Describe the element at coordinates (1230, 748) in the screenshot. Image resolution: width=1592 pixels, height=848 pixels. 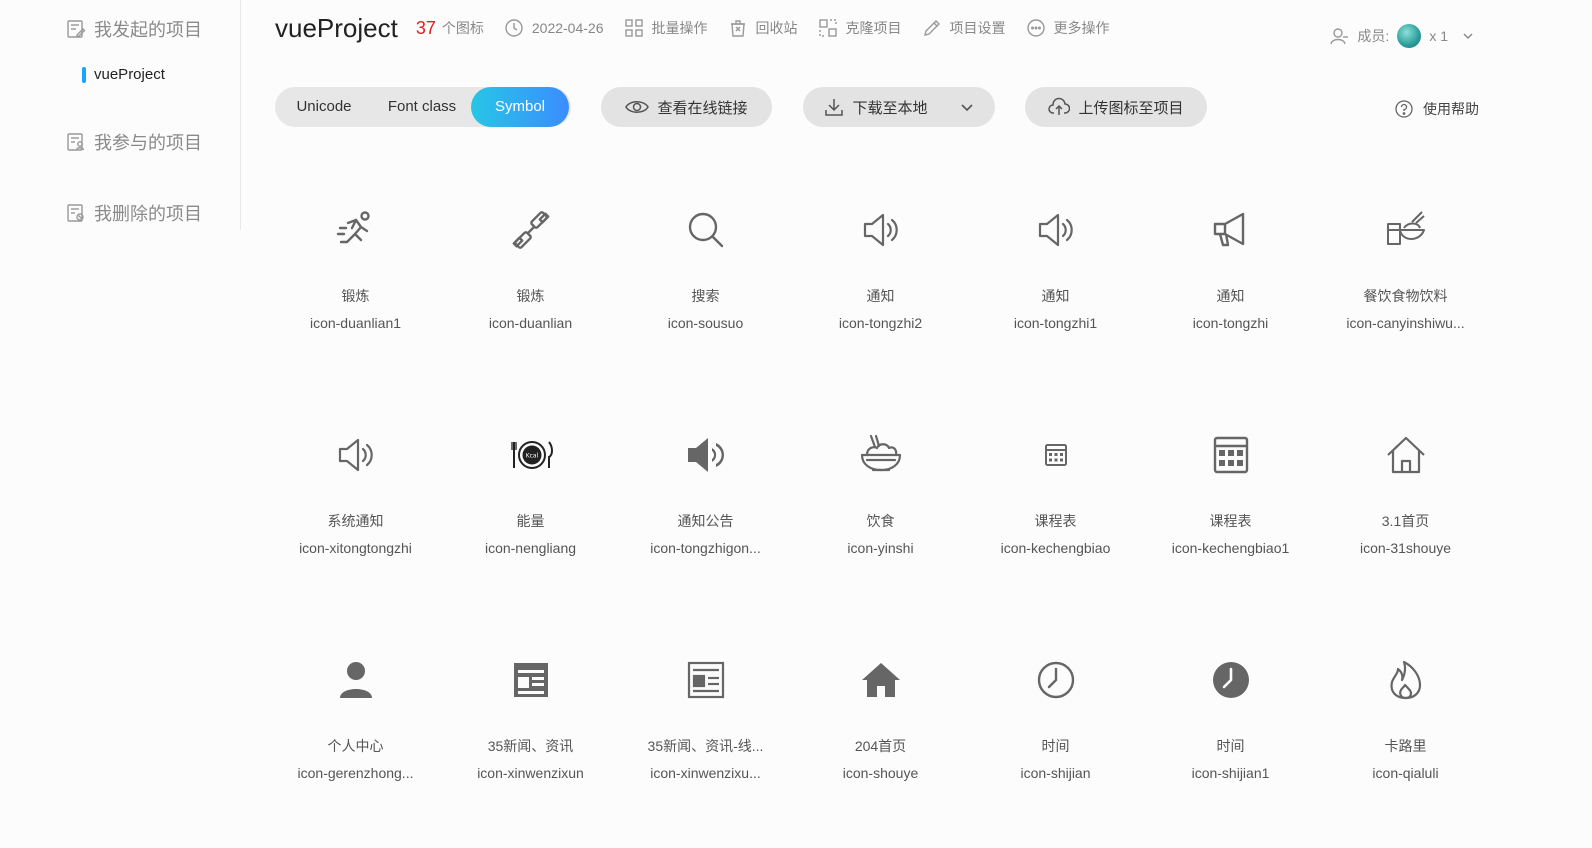
I see `icon-card: 时间 icon-shijian1` at that location.